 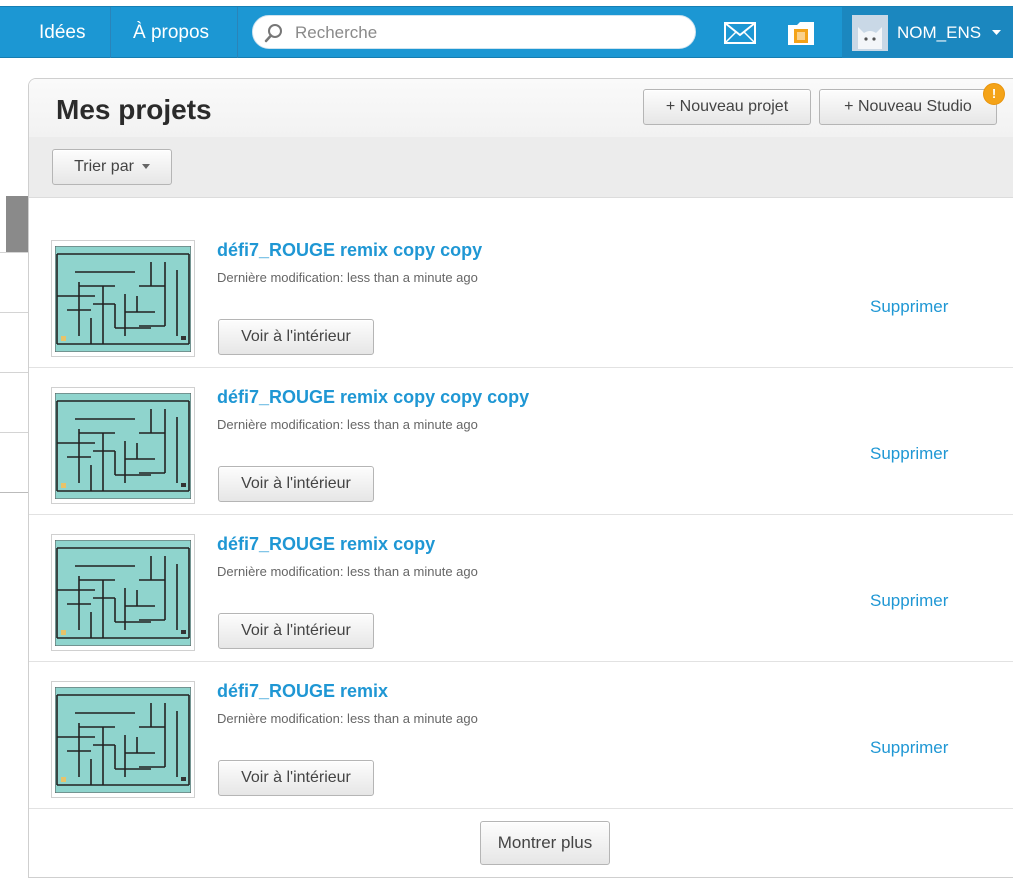 What do you see at coordinates (274, 33) in the screenshot?
I see `search-icon` at bounding box center [274, 33].